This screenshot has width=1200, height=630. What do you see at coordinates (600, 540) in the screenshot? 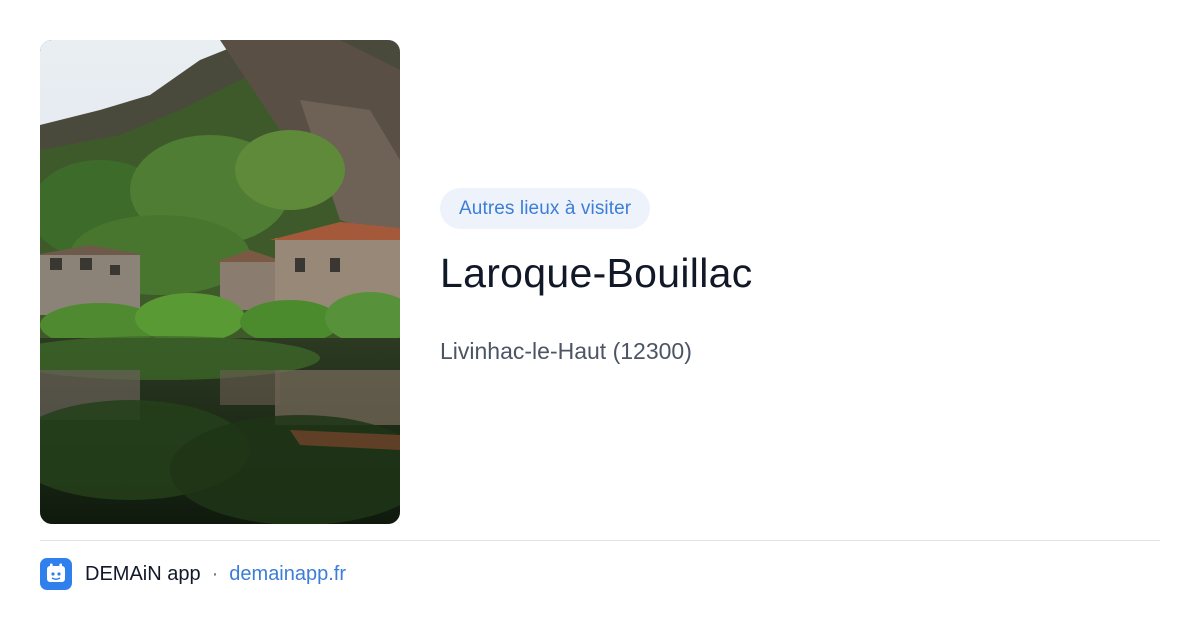
I see `footer-divider` at bounding box center [600, 540].